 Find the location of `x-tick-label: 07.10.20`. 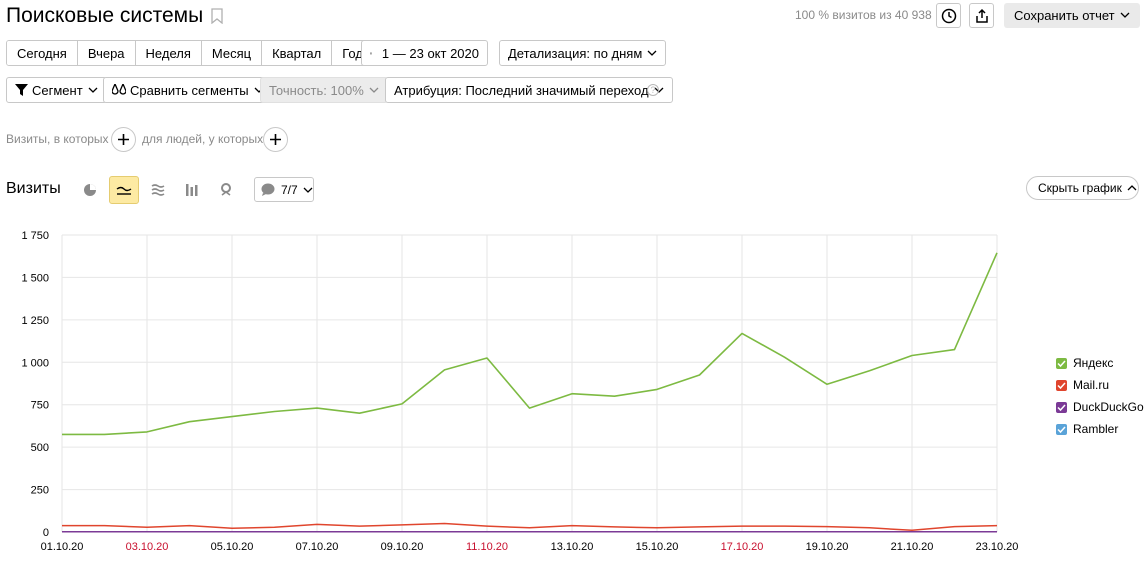

x-tick-label: 07.10.20 is located at coordinates (317, 547).